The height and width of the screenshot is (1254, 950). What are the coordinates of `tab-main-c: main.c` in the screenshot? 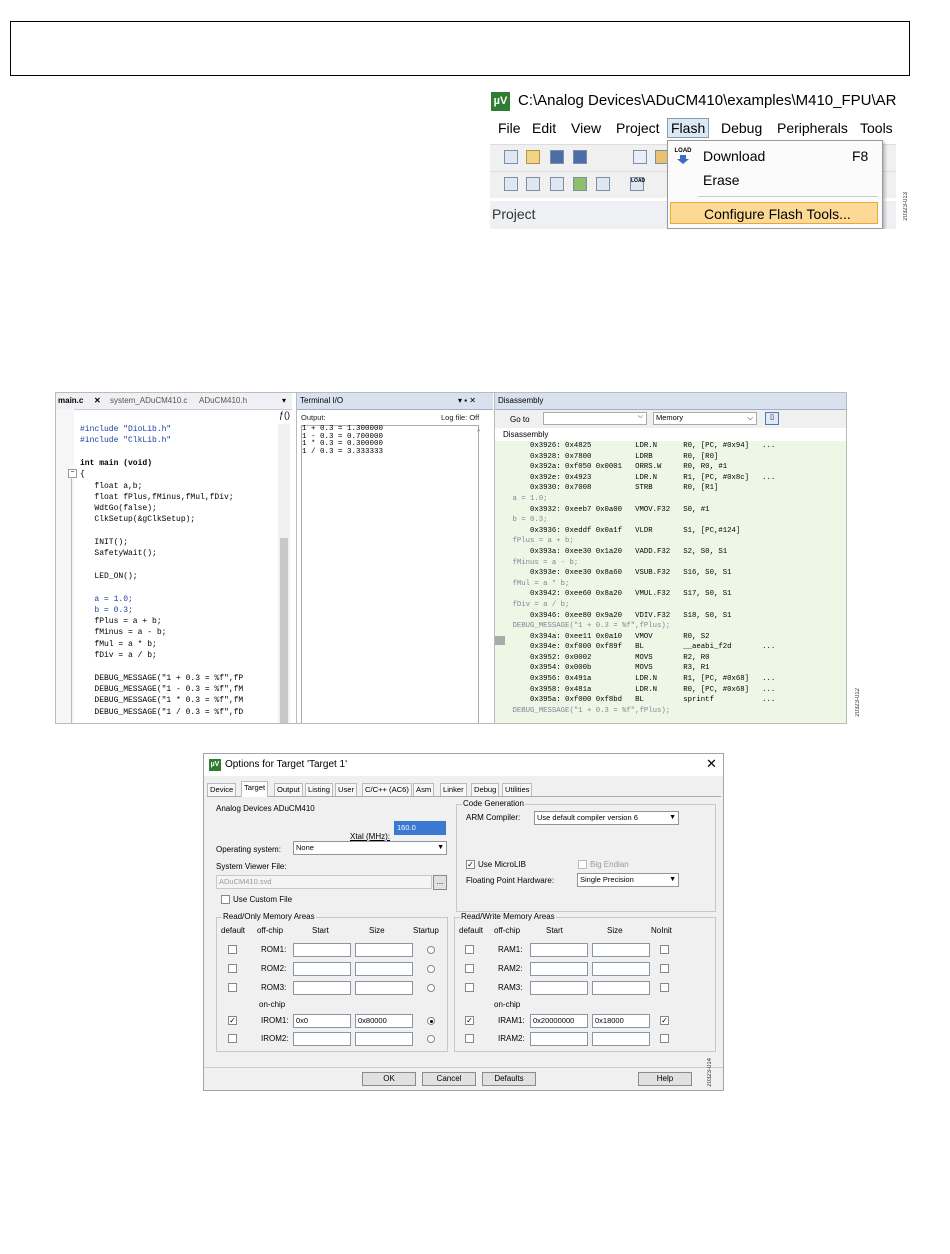 It's located at (70, 400).